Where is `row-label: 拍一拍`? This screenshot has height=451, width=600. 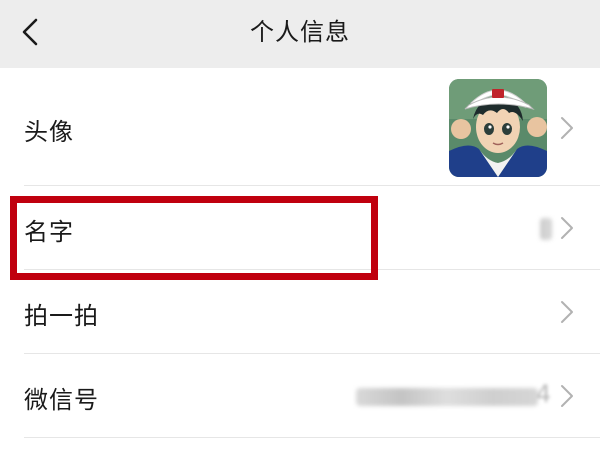
row-label: 拍一拍 is located at coordinates (61, 316).